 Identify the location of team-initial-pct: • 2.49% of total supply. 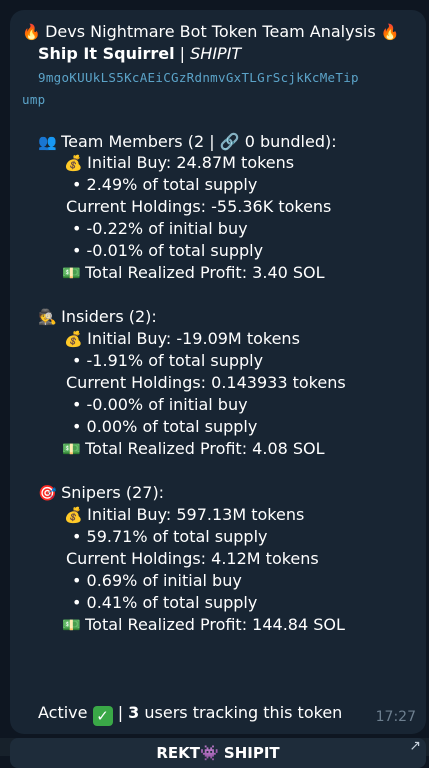
(165, 184).